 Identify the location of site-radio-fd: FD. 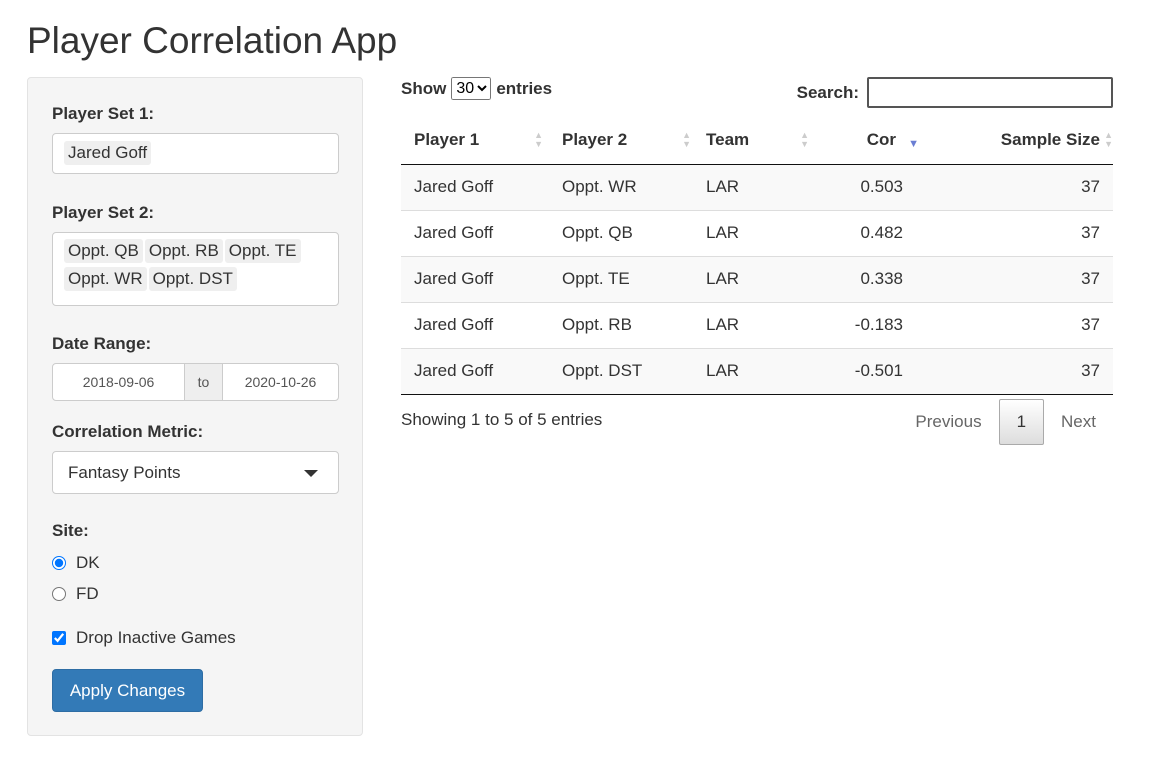
(75, 594).